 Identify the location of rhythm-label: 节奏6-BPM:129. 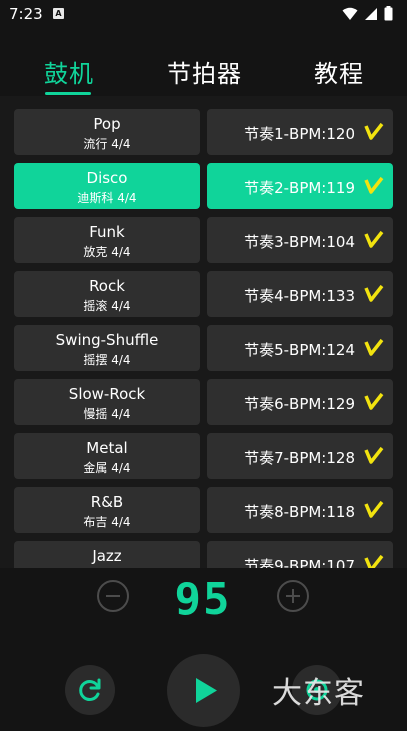
(299, 404).